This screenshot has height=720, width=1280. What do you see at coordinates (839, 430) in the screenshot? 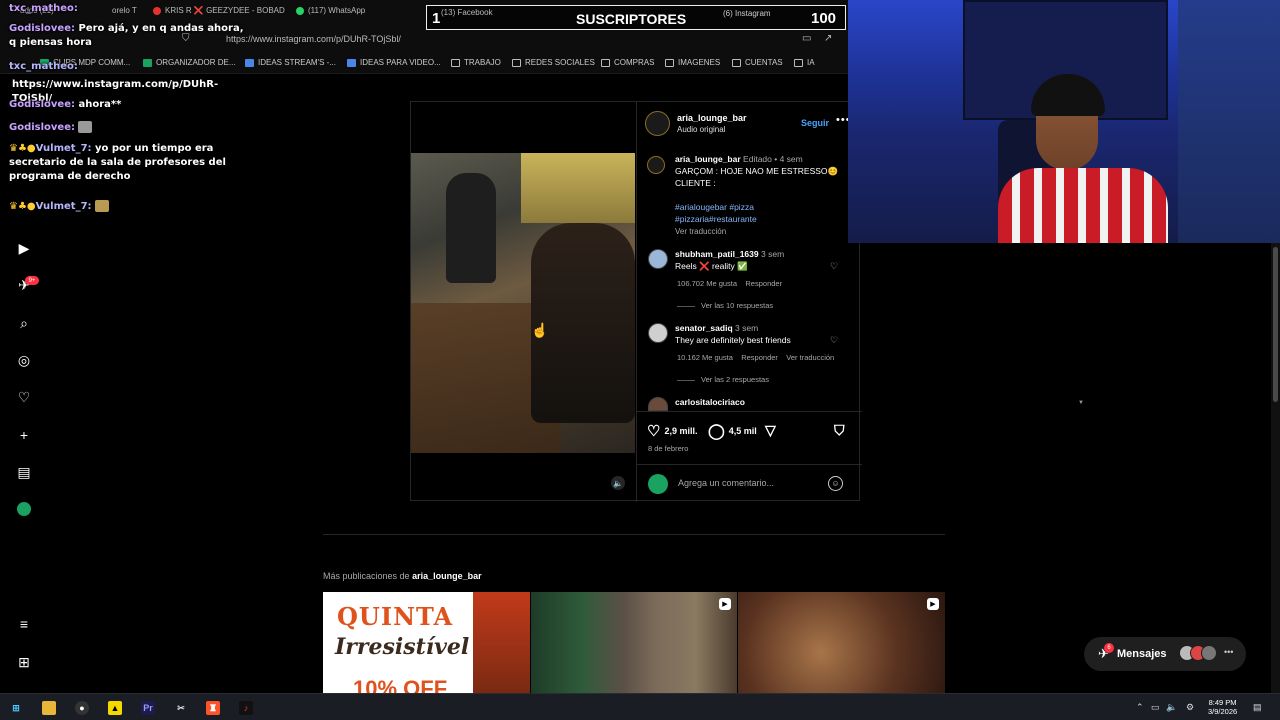
I see `save-button: ⛉` at bounding box center [839, 430].